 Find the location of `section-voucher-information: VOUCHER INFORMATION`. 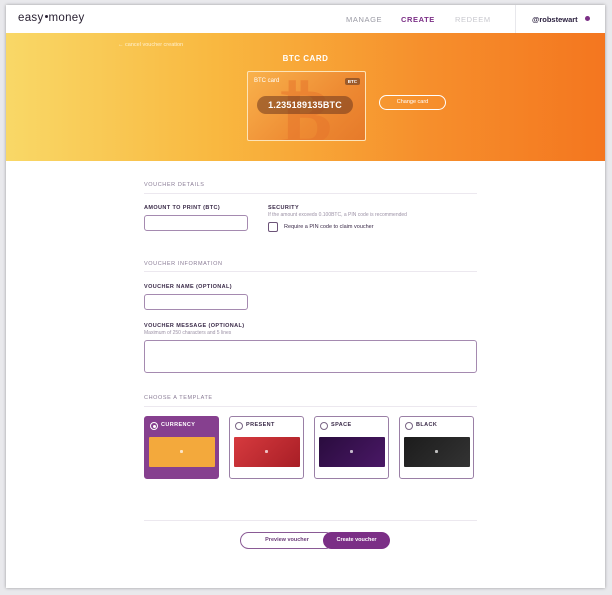

section-voucher-information: VOUCHER INFORMATION is located at coordinates (183, 264).